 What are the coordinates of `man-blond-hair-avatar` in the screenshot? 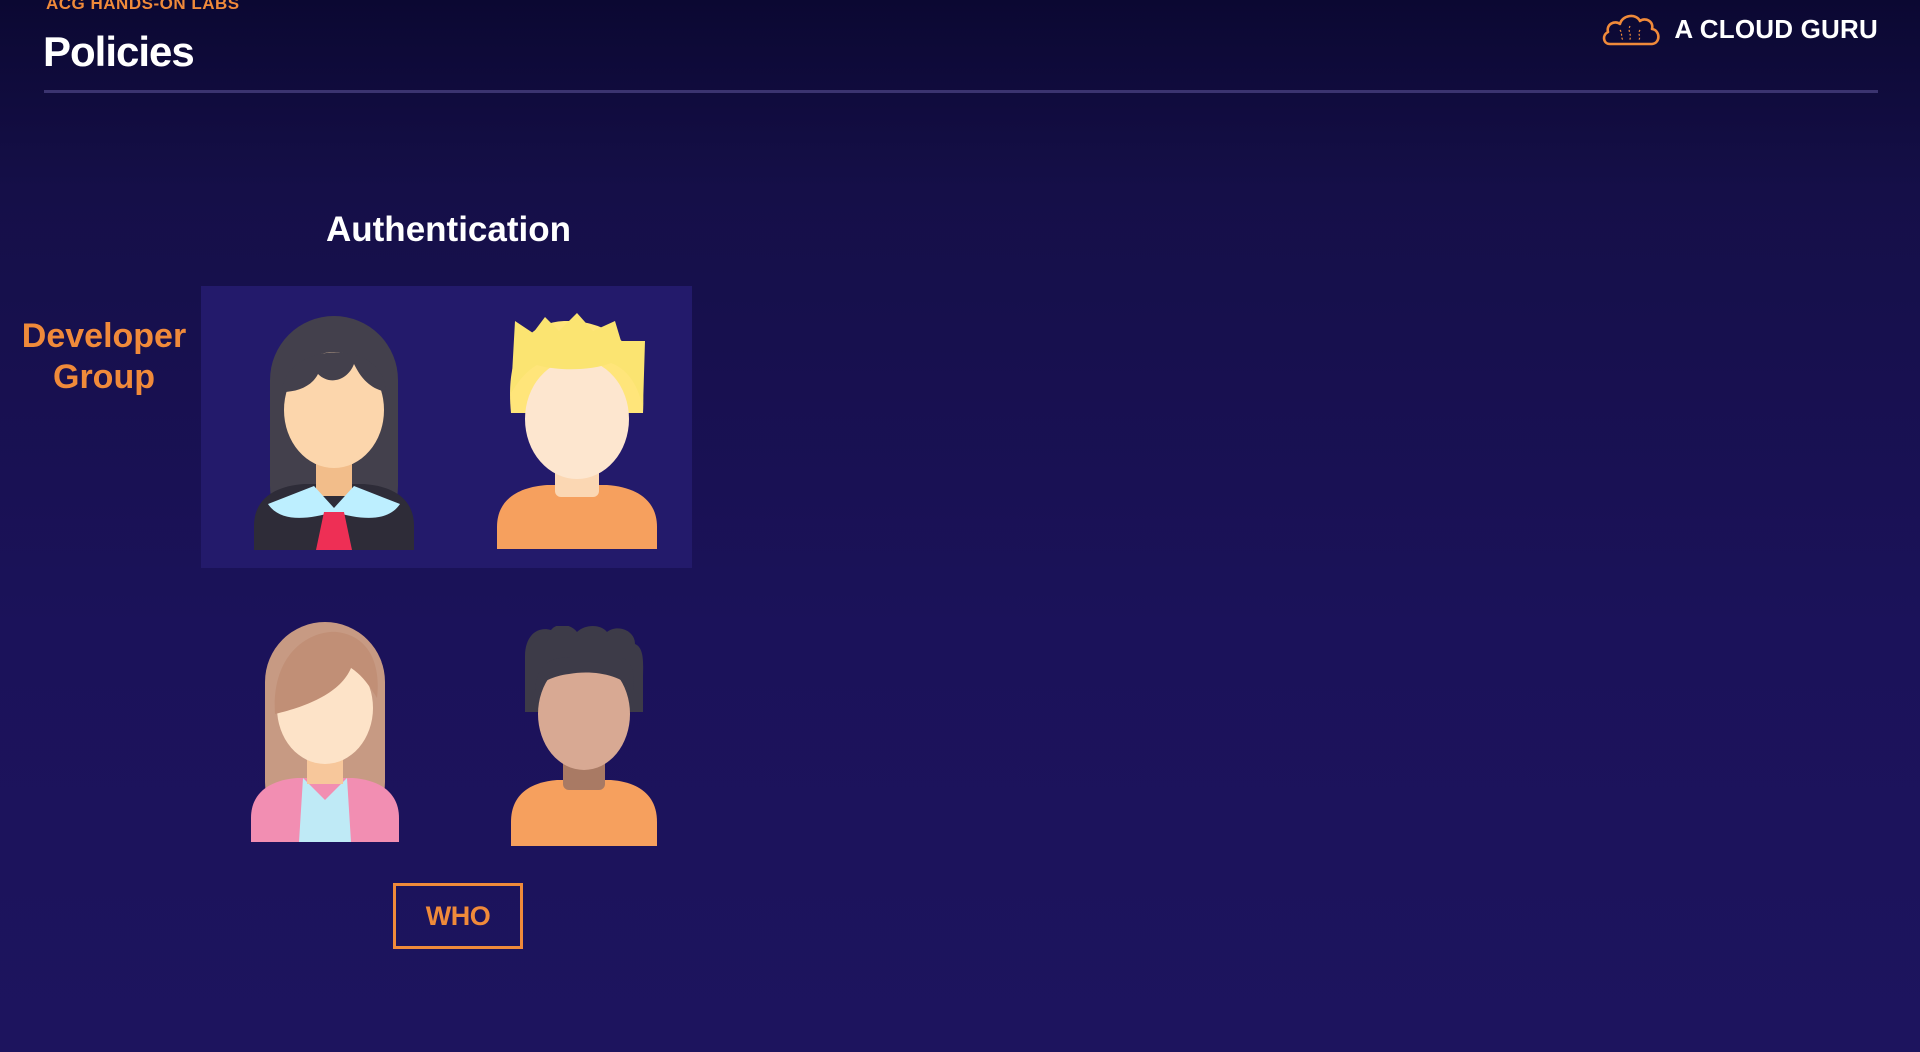 It's located at (577, 431).